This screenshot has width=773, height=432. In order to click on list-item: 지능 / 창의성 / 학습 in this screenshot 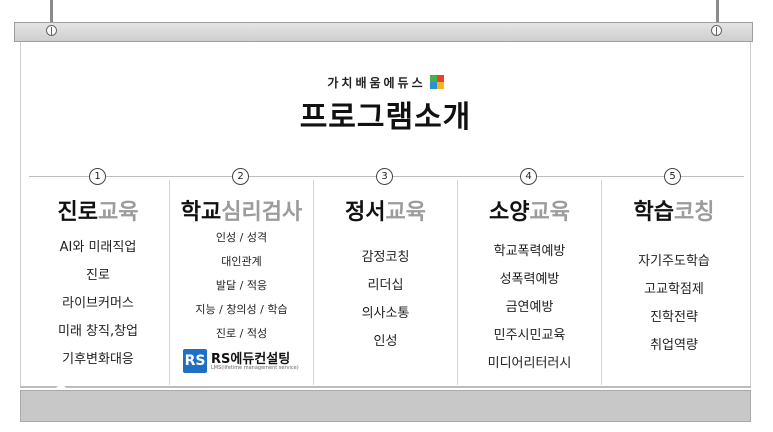, I will do `click(241, 309)`.